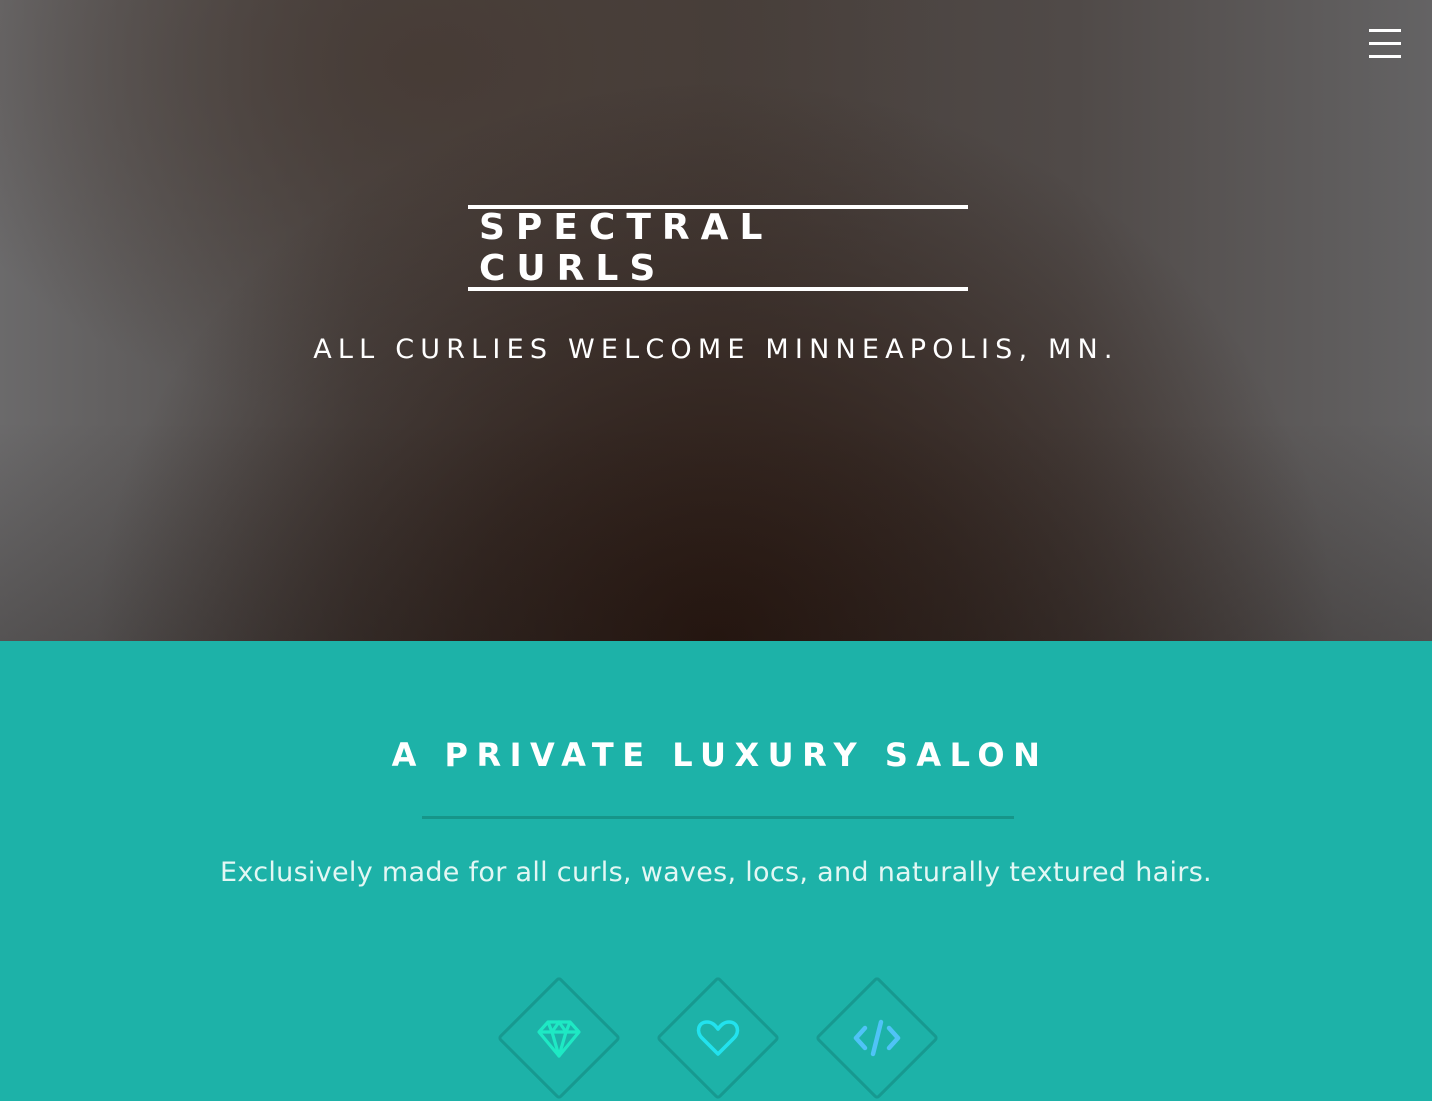  I want to click on diamond-icon, so click(559, 1039).